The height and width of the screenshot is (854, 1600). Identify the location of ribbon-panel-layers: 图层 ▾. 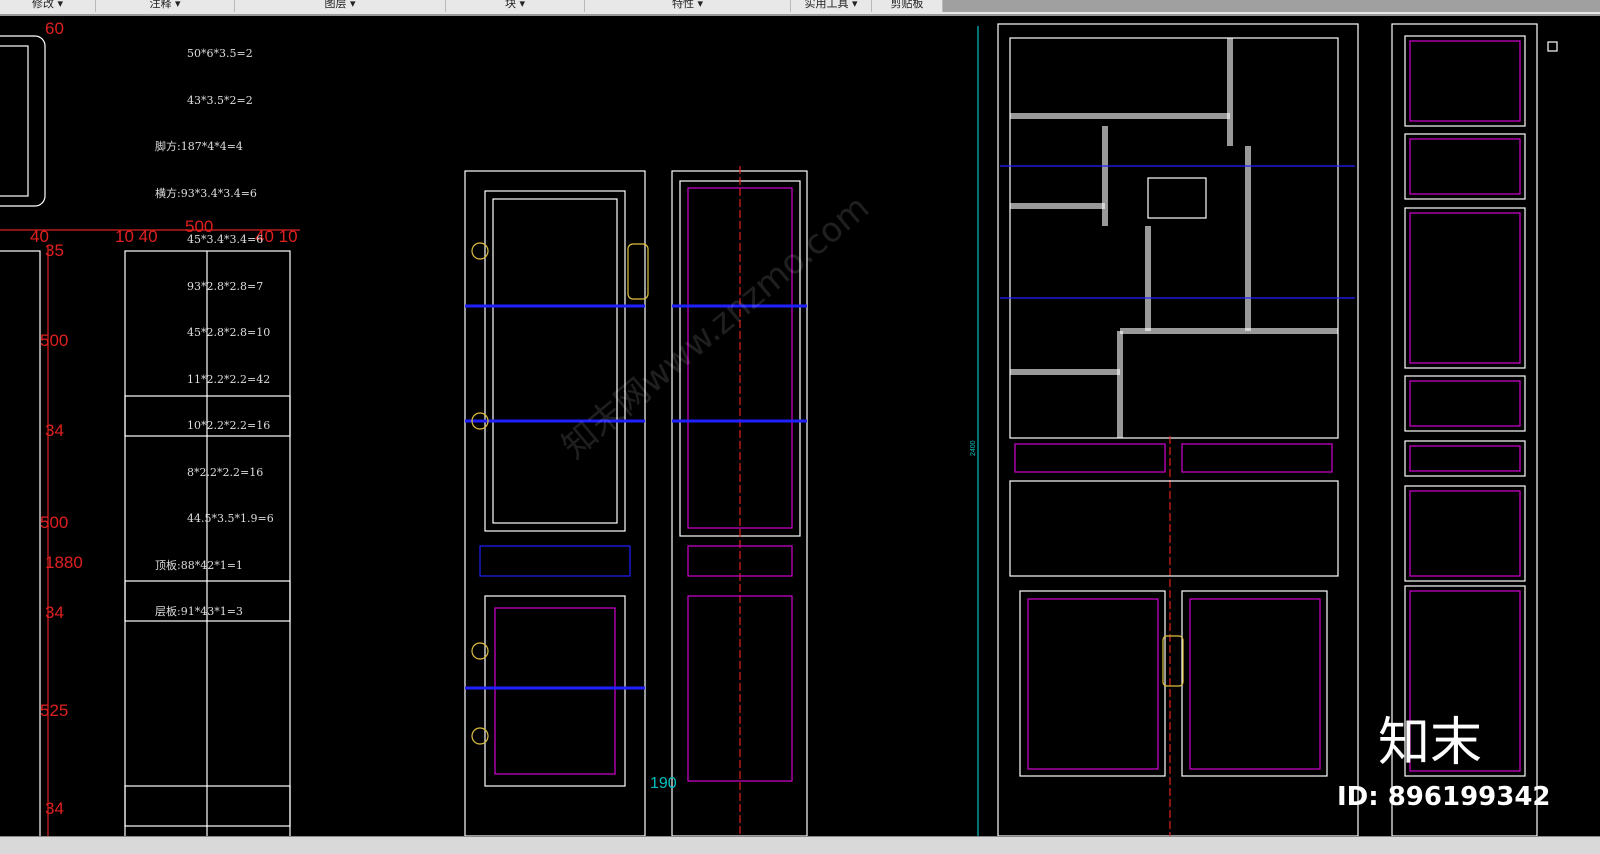
(340, 6).